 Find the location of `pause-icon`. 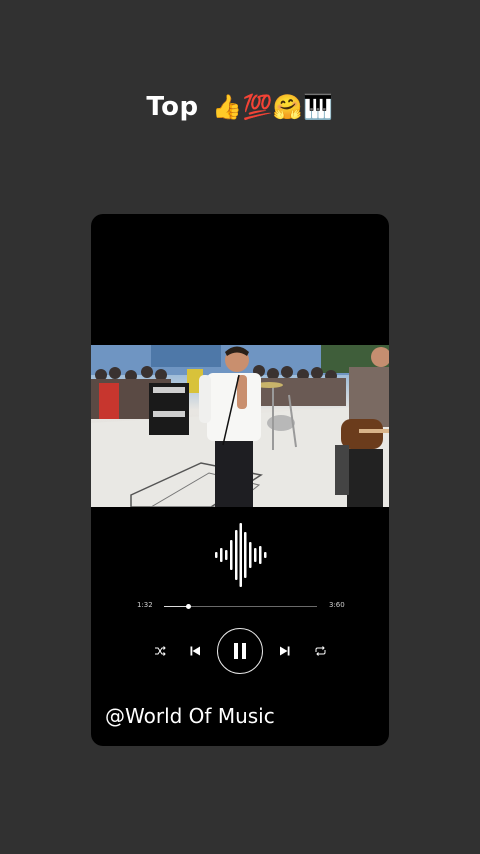

pause-icon is located at coordinates (240, 651).